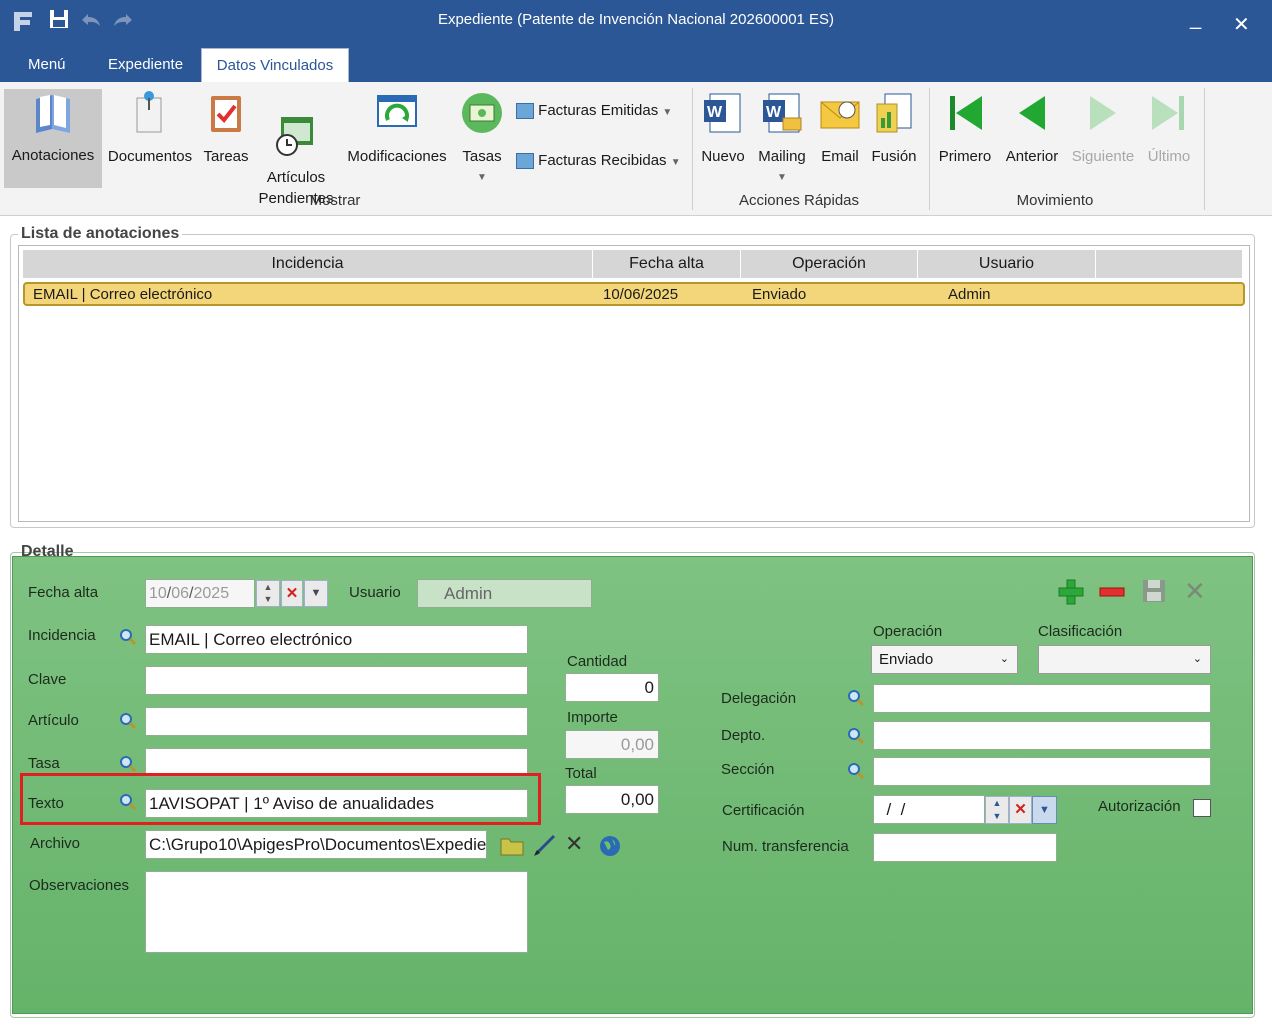  I want to click on group-movimiento: Movimiento, so click(1055, 200).